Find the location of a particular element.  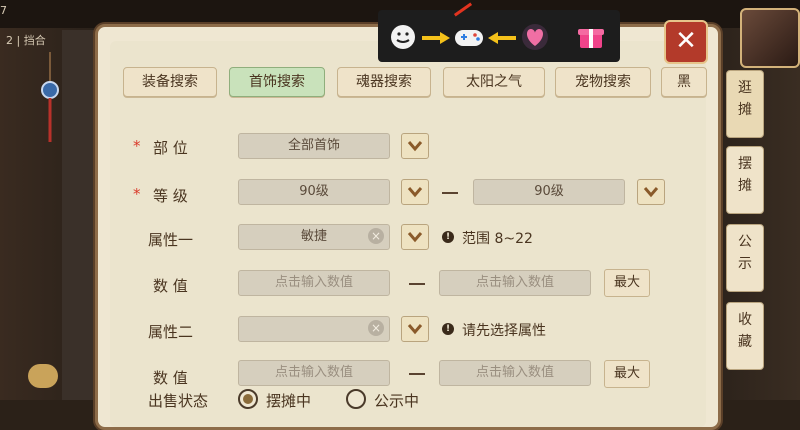

attr2-hint: 请先选择属性 is located at coordinates (504, 331).